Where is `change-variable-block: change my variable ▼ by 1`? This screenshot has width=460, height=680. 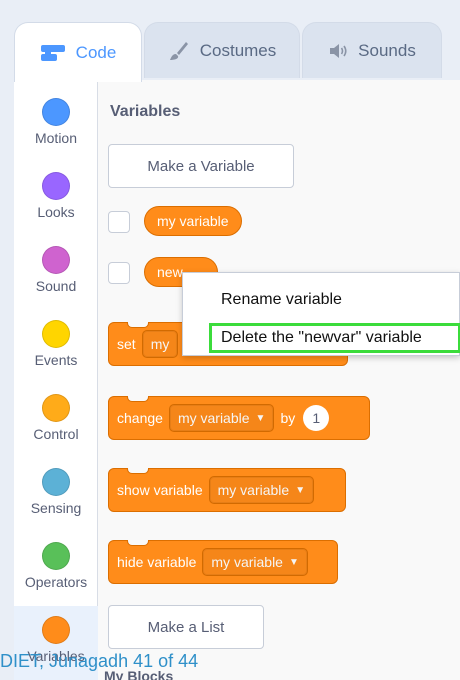
change-variable-block: change my variable ▼ by 1 is located at coordinates (239, 418).